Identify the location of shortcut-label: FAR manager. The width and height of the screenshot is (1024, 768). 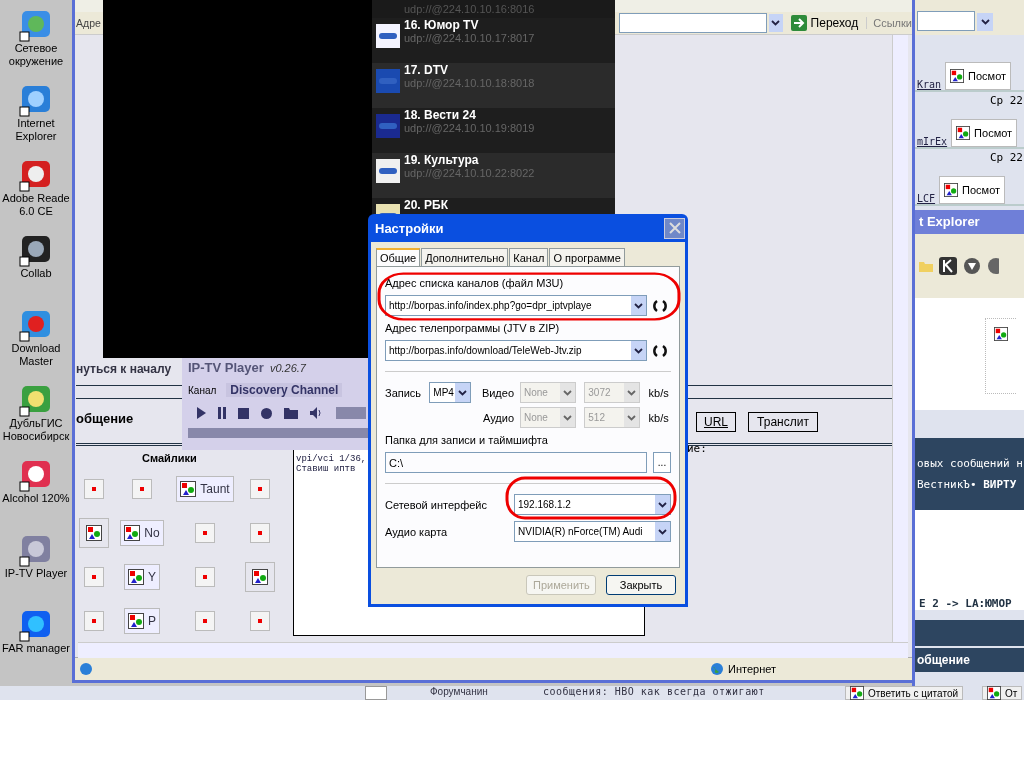
(36, 648).